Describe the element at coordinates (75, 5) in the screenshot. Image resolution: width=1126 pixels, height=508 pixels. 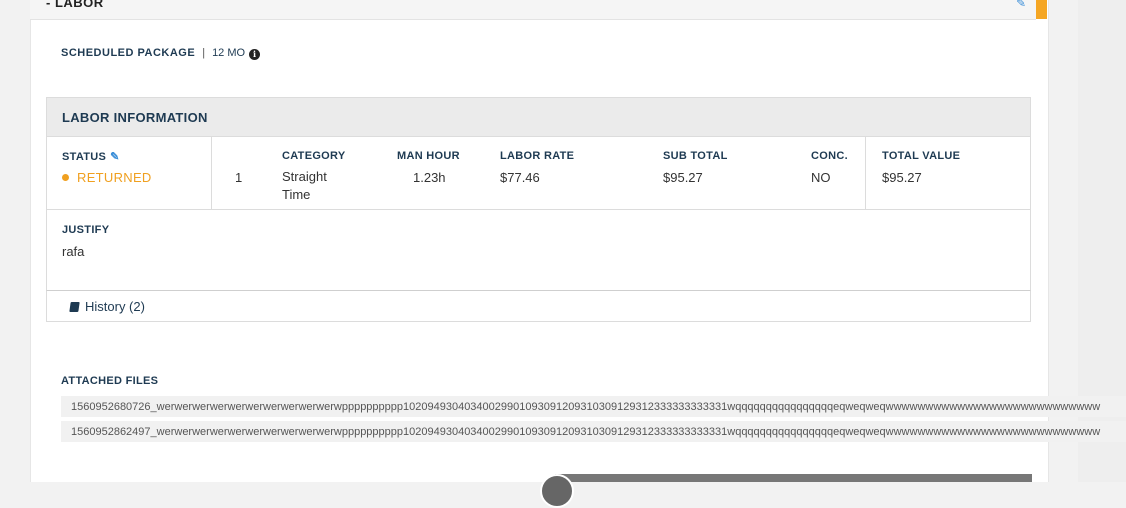
I see `section-title: - LABOR` at that location.